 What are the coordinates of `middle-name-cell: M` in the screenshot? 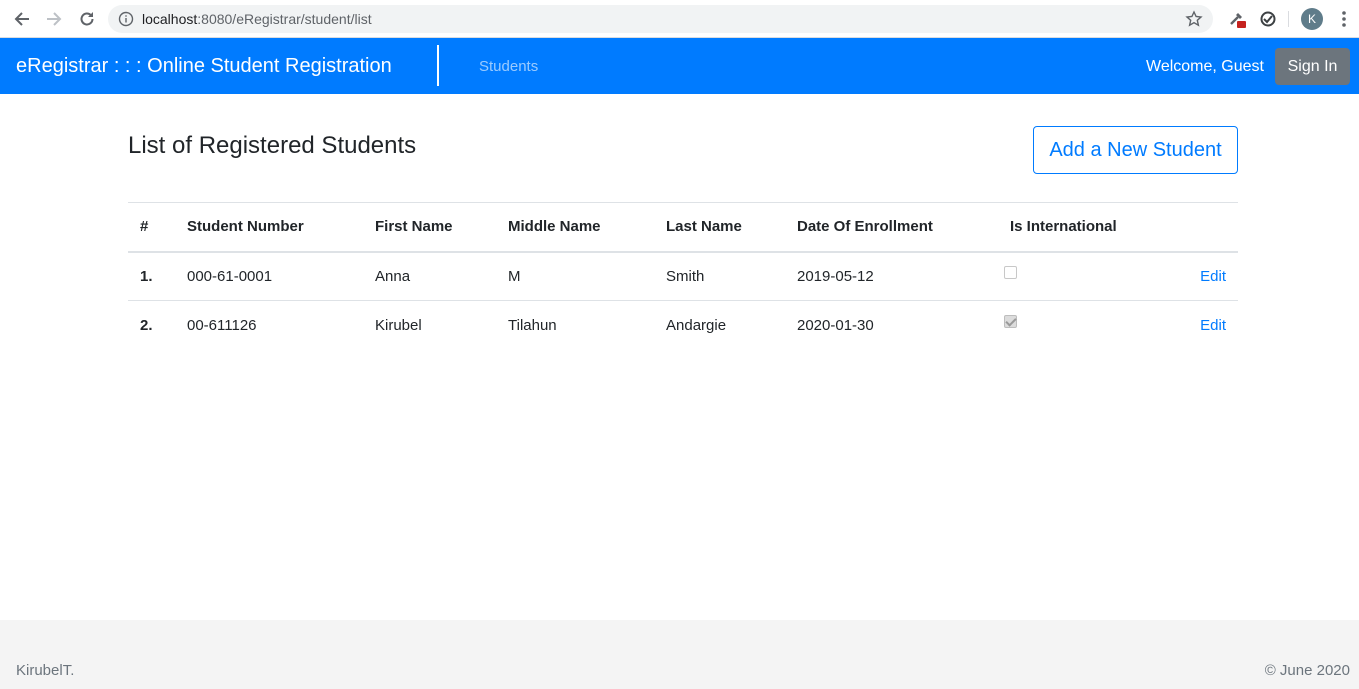 It's located at (575, 276).